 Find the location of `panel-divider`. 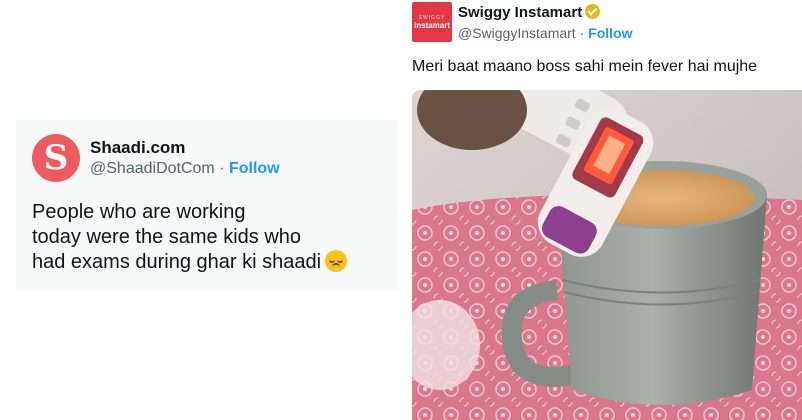

panel-divider is located at coordinates (401, 210).